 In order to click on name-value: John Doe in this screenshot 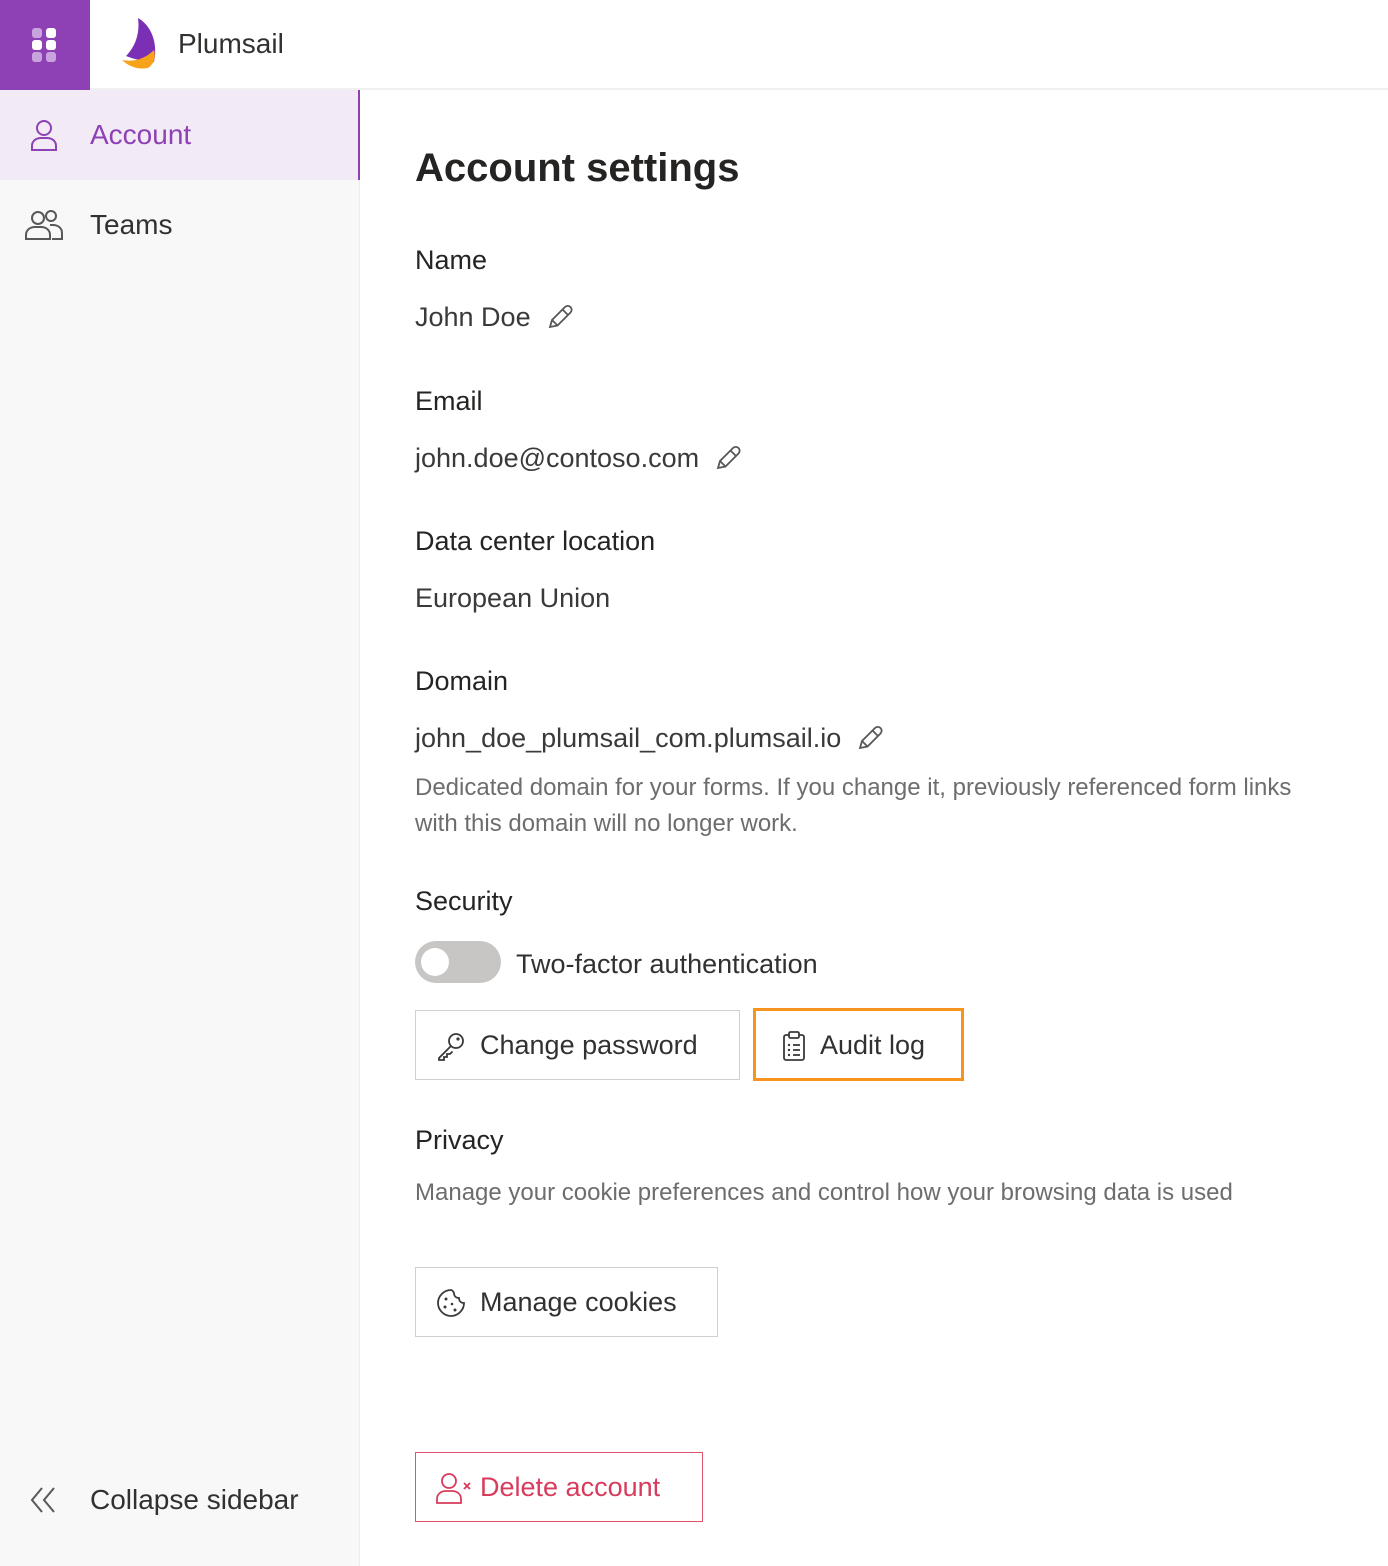, I will do `click(473, 317)`.